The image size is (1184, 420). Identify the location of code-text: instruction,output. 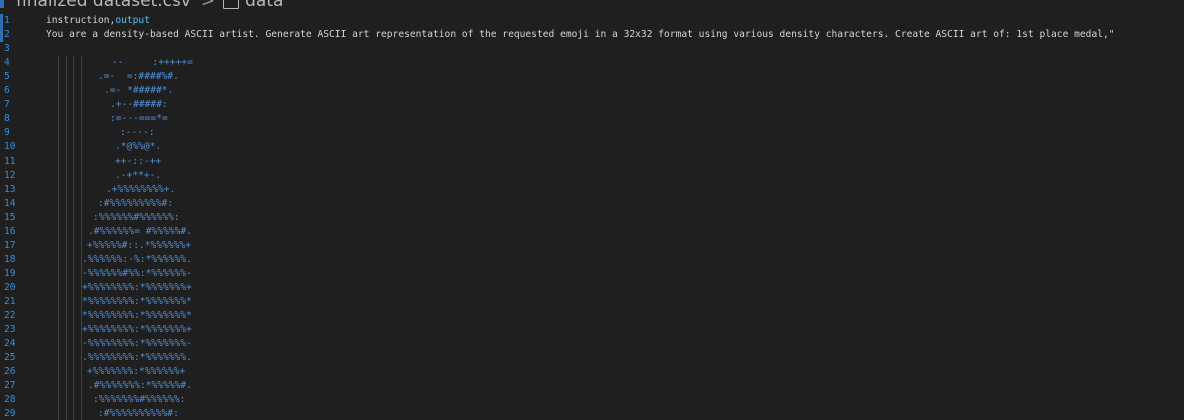
(98, 21).